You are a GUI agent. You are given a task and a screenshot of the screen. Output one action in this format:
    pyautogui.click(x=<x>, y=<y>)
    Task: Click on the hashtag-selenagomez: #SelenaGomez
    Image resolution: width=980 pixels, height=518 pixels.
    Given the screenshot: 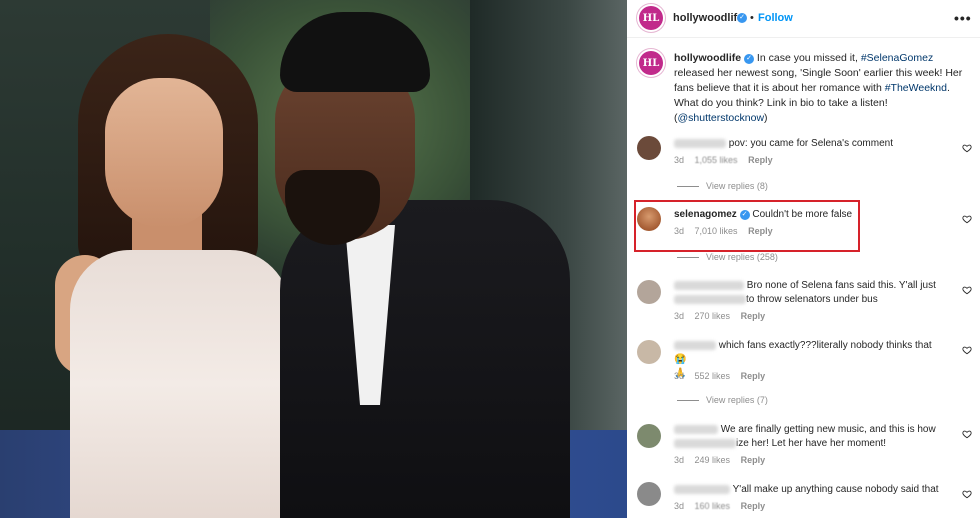 What is the action you would take?
    pyautogui.click(x=897, y=58)
    